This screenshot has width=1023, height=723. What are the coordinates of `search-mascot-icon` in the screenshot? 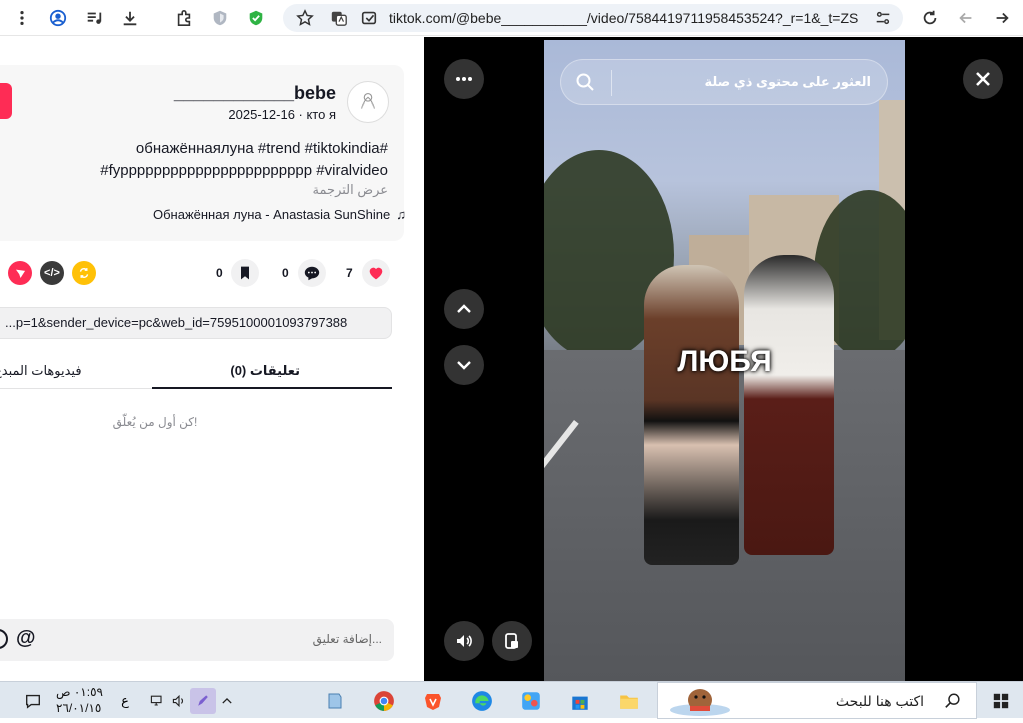 It's located at (702, 703).